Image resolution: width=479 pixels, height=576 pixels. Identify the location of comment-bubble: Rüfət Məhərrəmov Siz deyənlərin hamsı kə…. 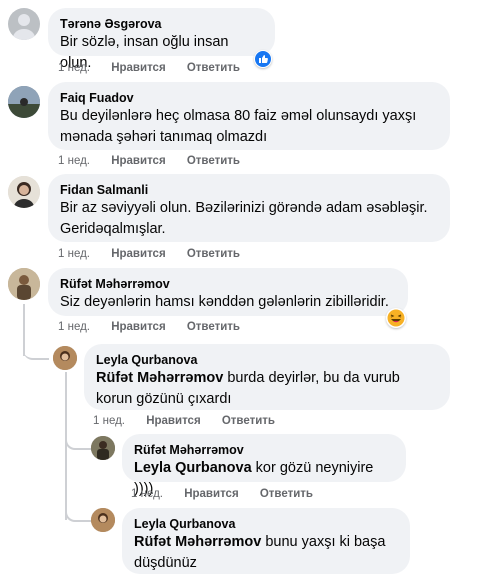
(228, 292).